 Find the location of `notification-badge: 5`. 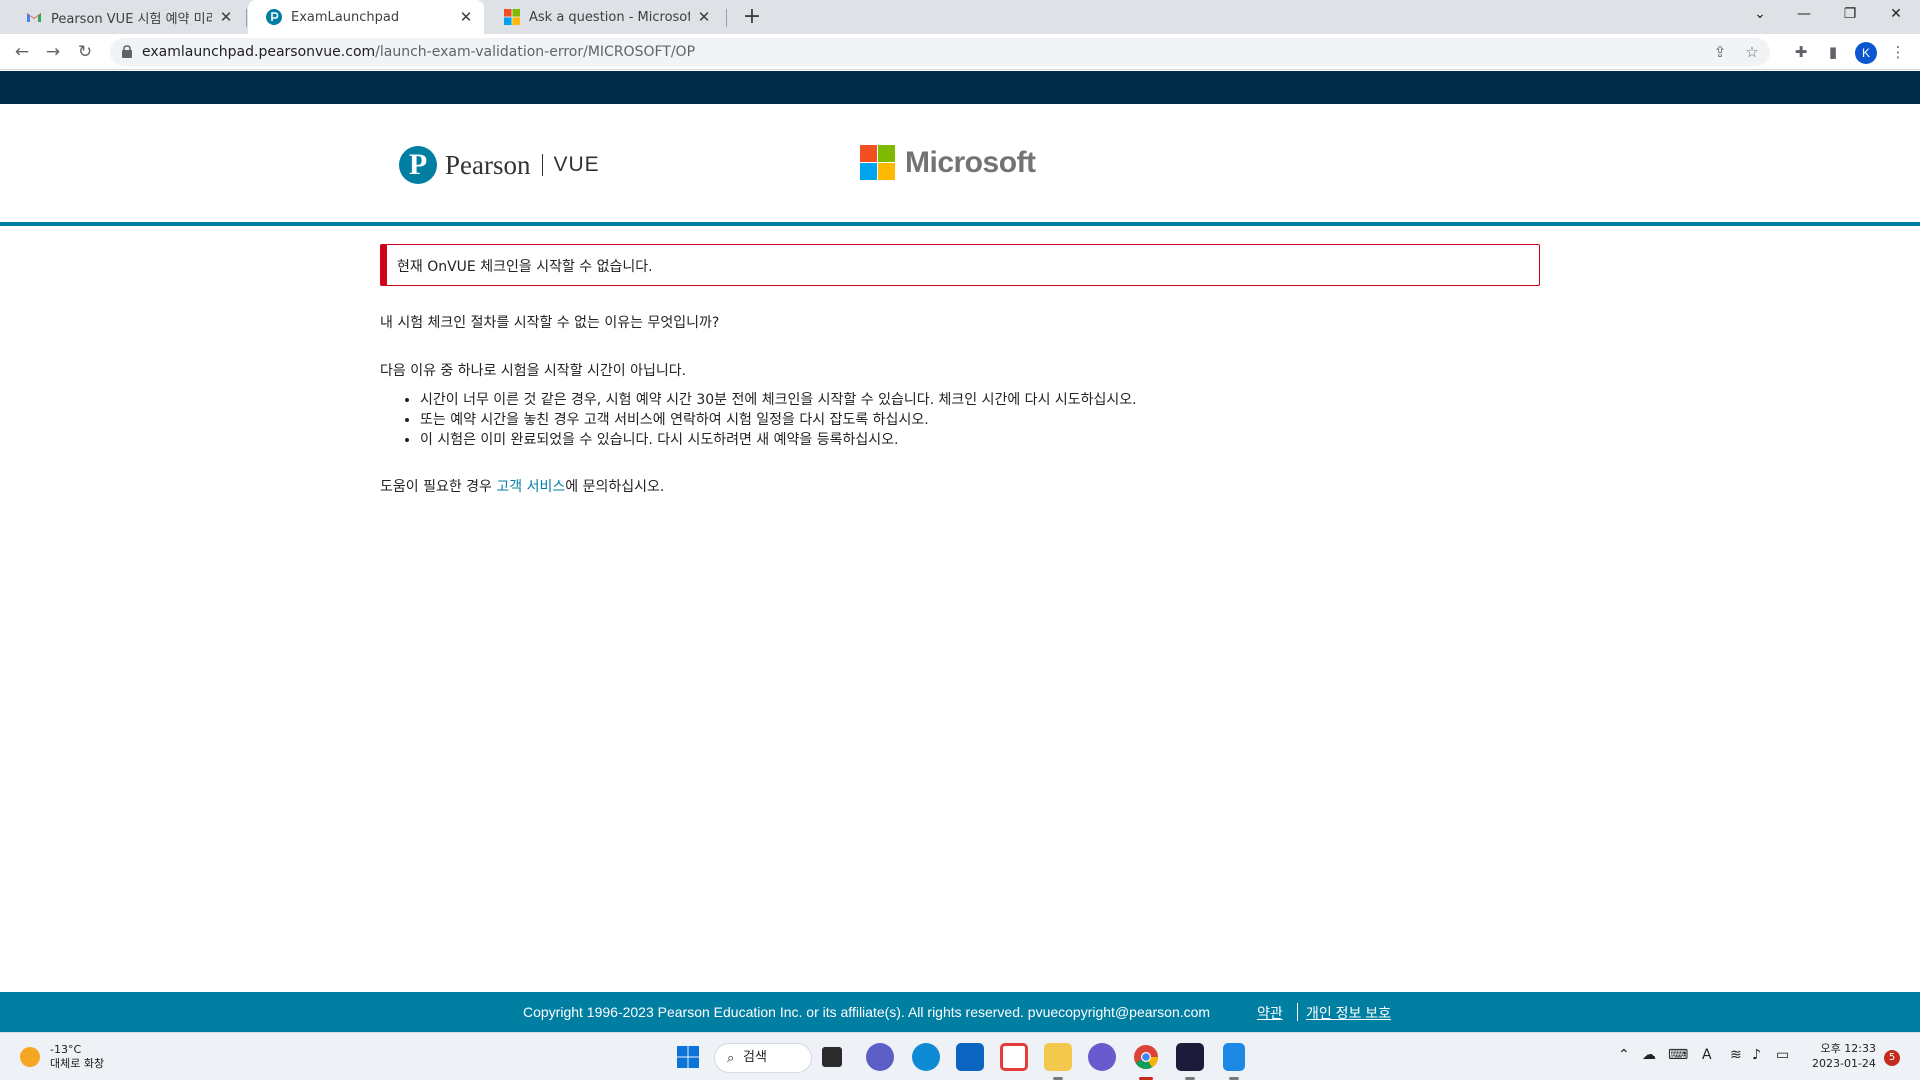

notification-badge: 5 is located at coordinates (1892, 1058).